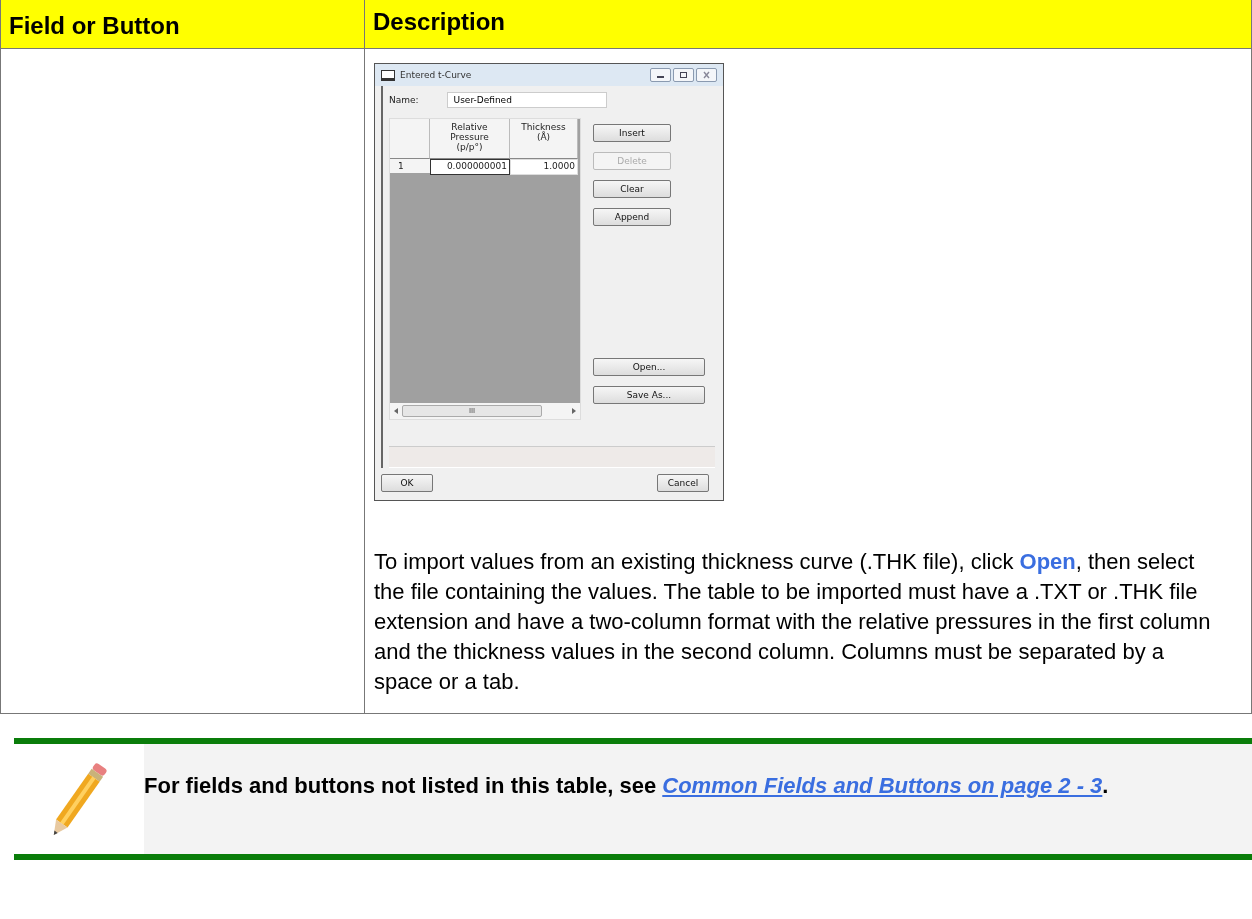 The width and height of the screenshot is (1252, 919). I want to click on window-title: Entered t-Curve, so click(436, 75).